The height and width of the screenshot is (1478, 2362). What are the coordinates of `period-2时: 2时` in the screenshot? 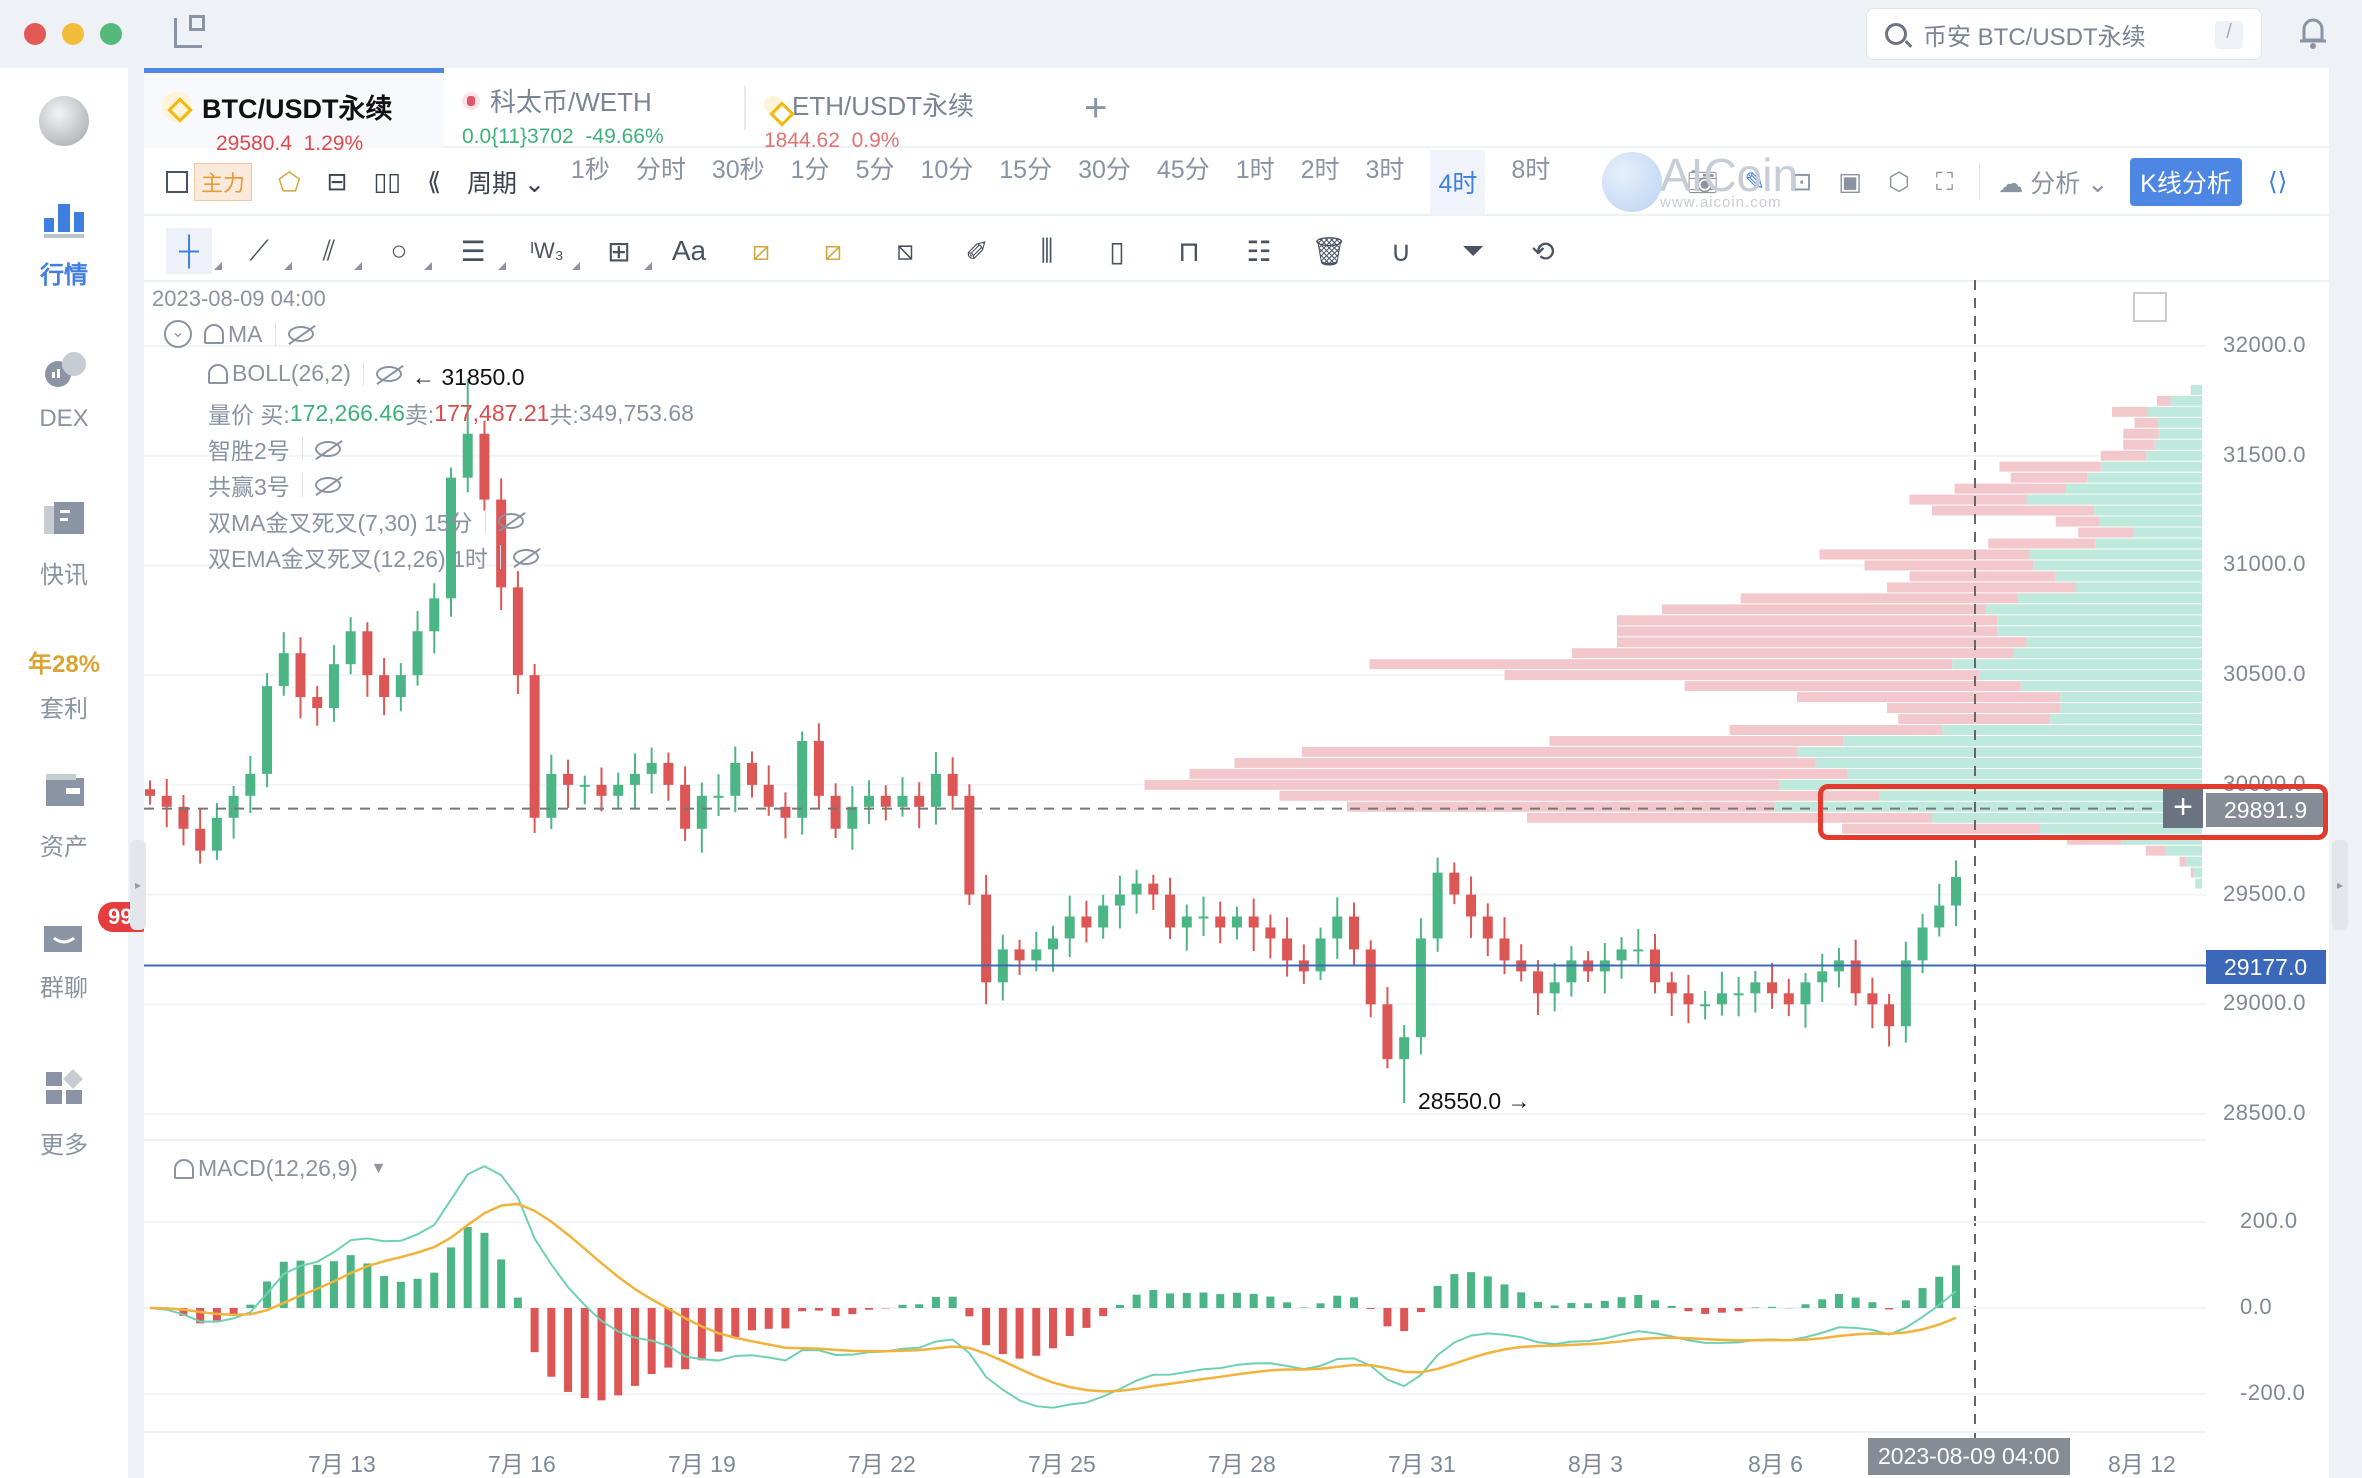 It's located at (1320, 182).